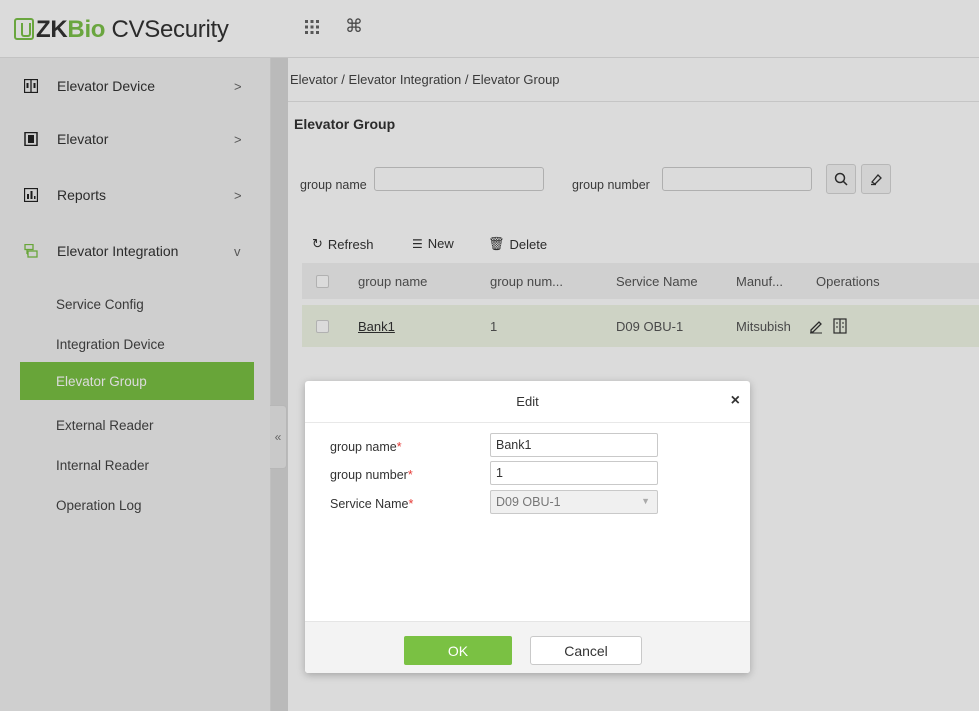  I want to click on ok-button: OK, so click(458, 650).